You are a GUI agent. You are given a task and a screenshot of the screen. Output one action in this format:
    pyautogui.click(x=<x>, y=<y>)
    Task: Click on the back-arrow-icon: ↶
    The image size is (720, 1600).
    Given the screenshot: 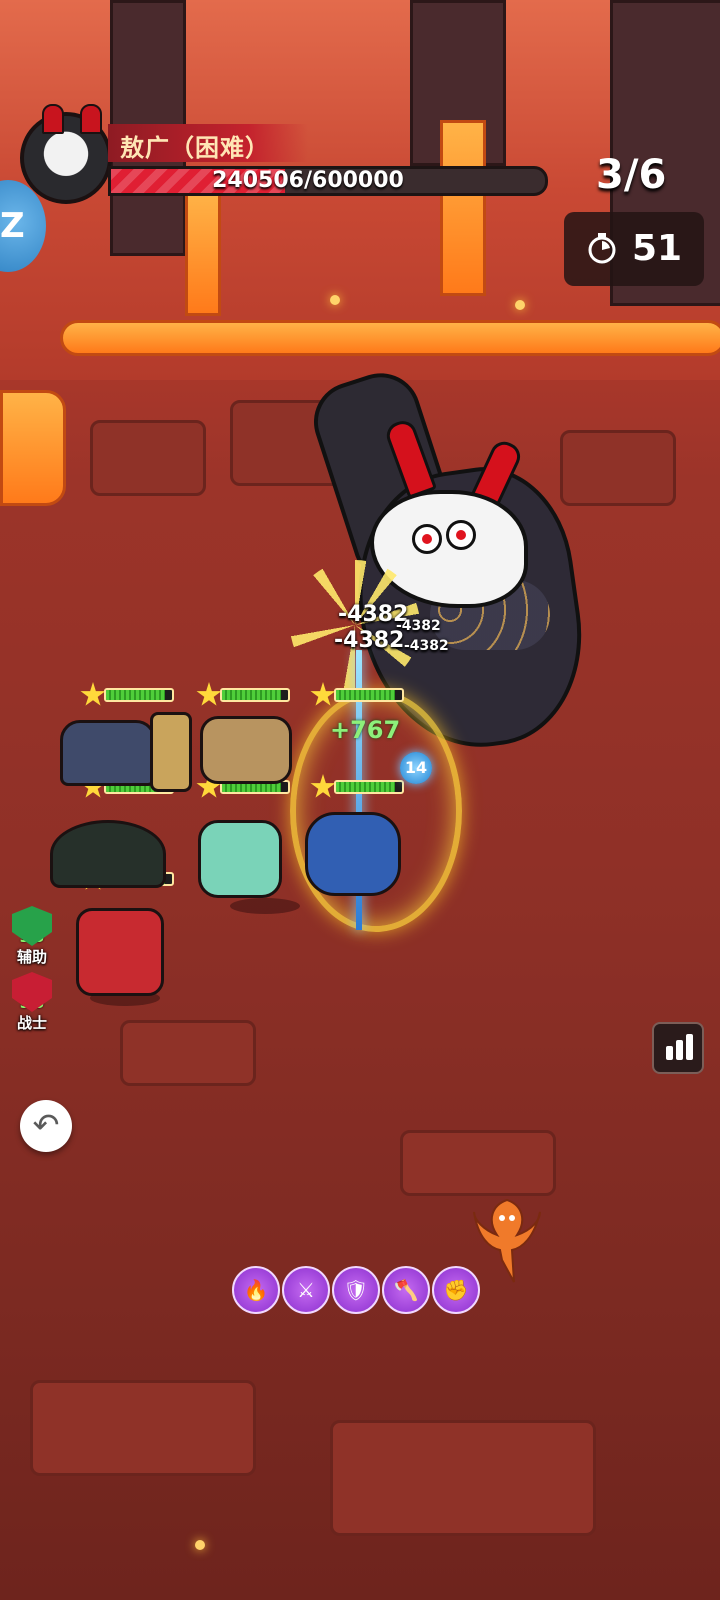 What is the action you would take?
    pyautogui.click(x=46, y=1125)
    